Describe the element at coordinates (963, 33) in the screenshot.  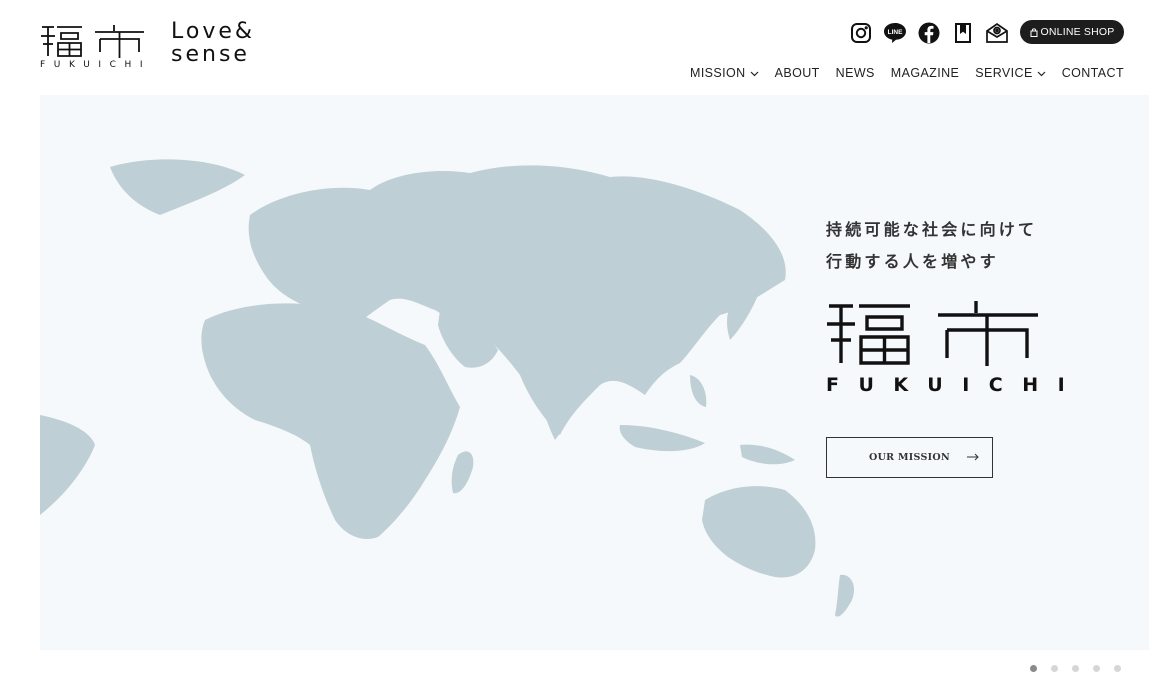
I see `book-icon` at that location.